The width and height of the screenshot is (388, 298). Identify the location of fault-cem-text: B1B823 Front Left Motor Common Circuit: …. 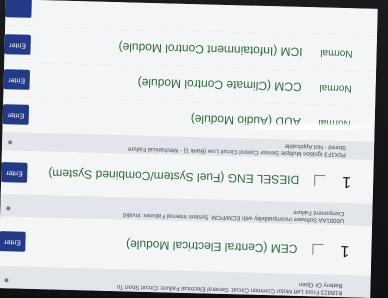
(229, 288).